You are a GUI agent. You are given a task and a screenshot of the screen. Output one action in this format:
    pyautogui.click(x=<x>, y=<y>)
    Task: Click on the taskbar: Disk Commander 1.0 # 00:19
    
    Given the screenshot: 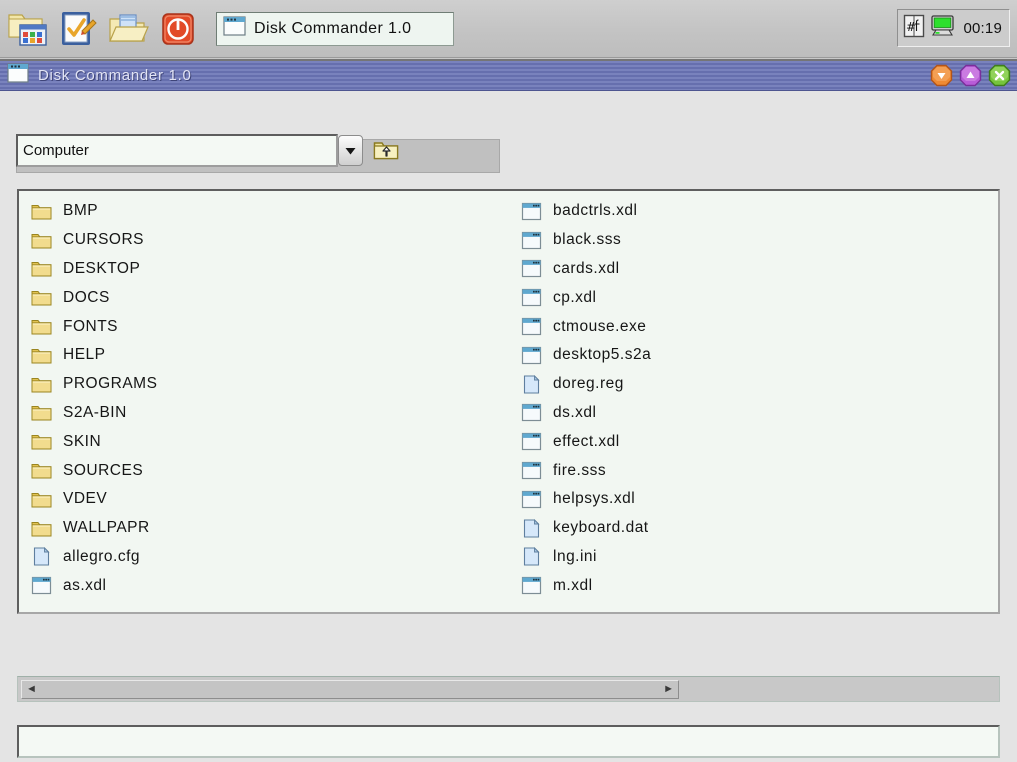 What is the action you would take?
    pyautogui.click(x=508, y=29)
    